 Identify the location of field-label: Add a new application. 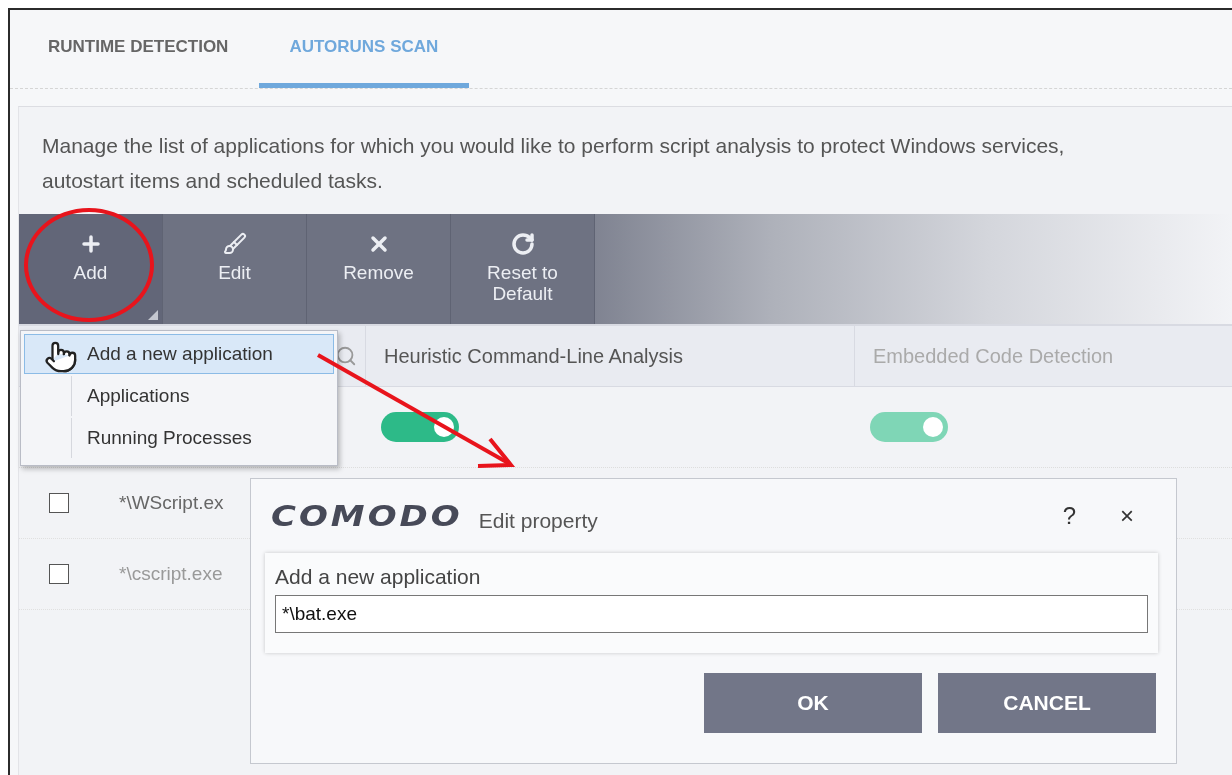
(378, 577).